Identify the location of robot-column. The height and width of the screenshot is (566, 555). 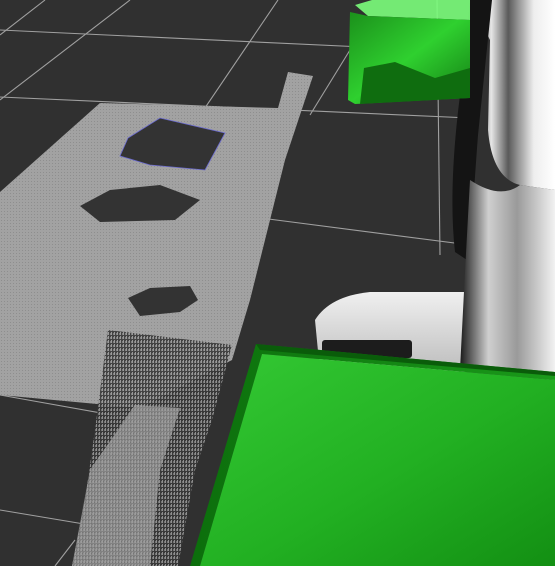
(507, 280).